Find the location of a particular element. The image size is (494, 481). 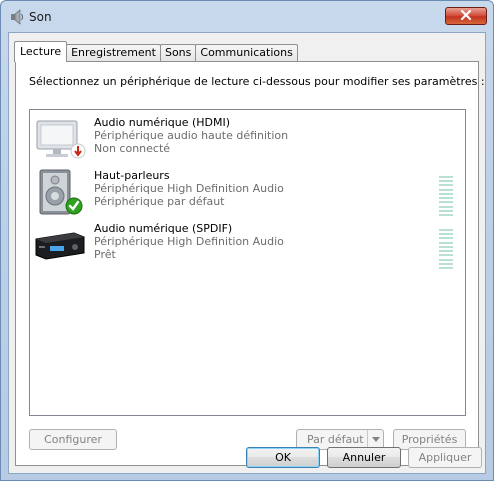

set-default-label: Par défaut is located at coordinates (335, 439).